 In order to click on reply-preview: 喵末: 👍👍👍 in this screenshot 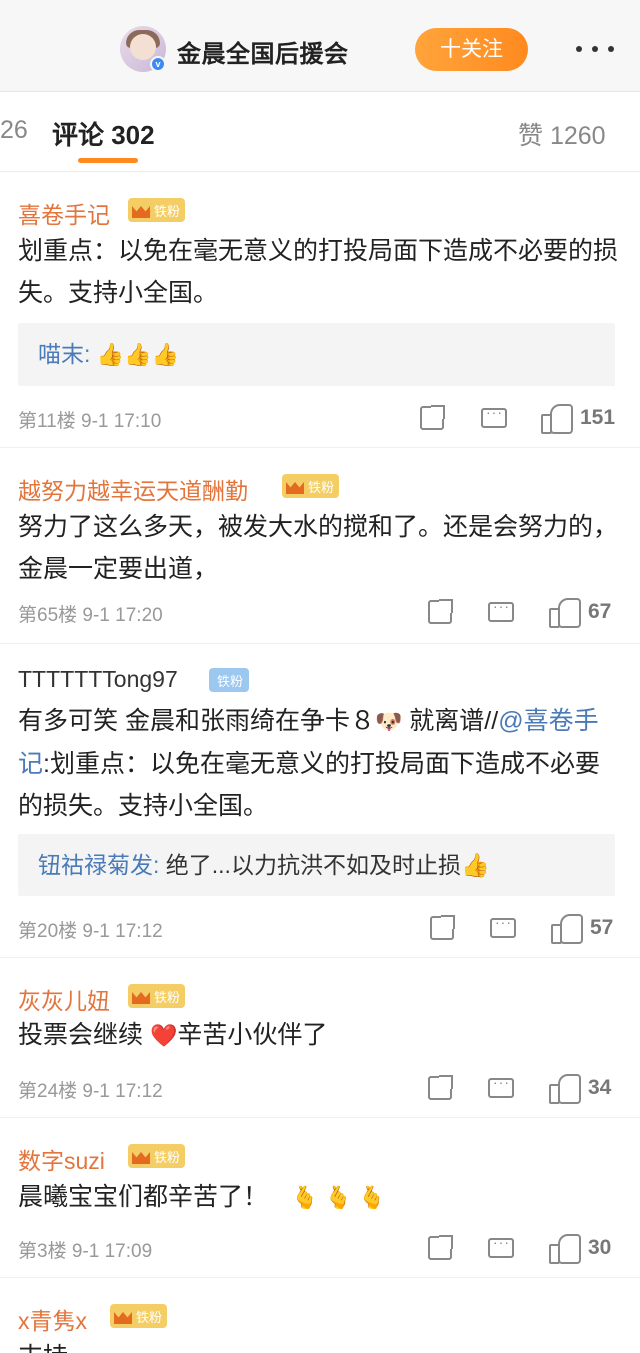, I will do `click(316, 354)`.